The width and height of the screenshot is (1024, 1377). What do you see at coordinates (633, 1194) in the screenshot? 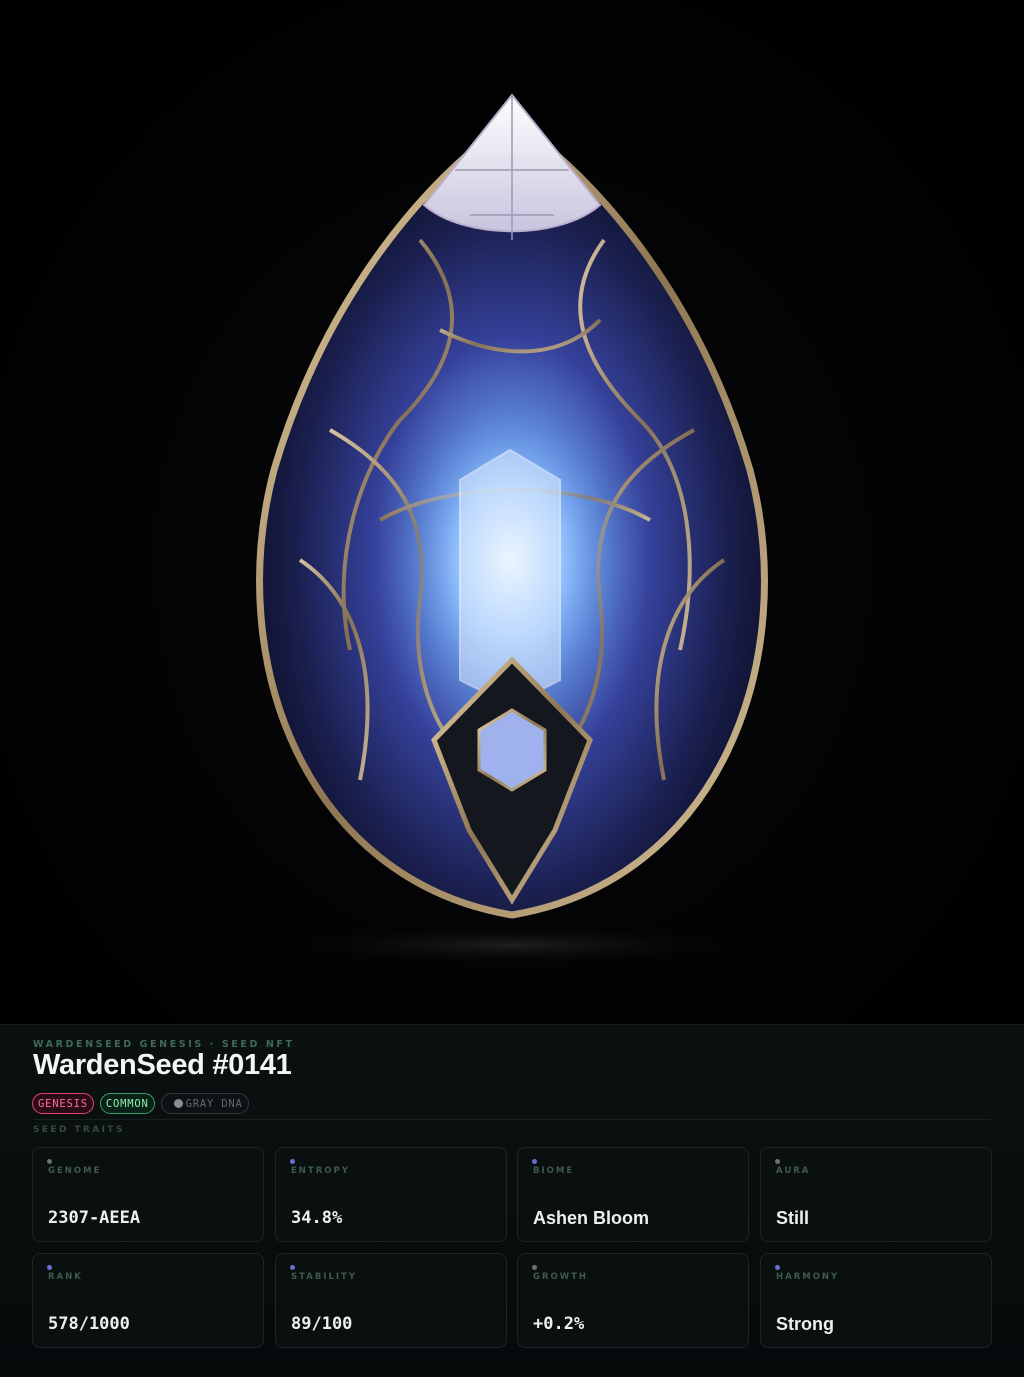
I see `trait-card-biome: BIOME Ashen Bloom` at bounding box center [633, 1194].